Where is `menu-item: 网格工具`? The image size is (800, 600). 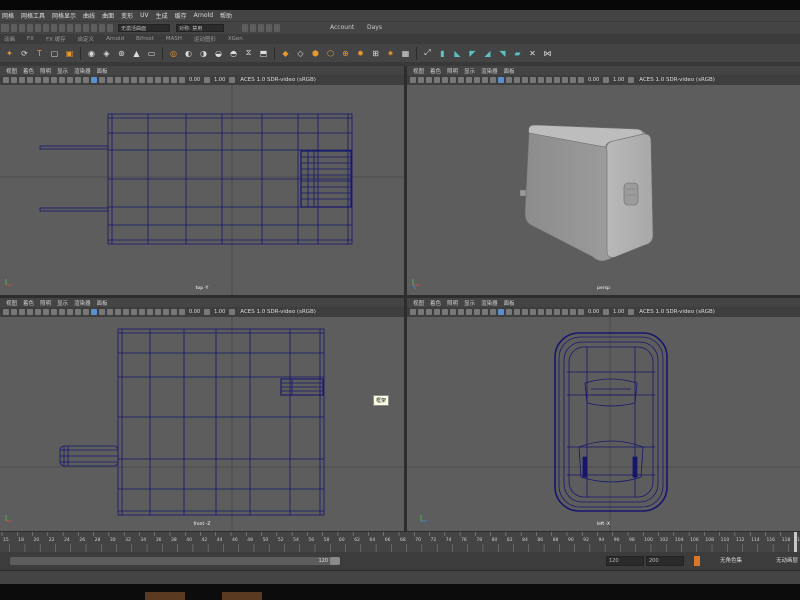 menu-item: 网格工具 is located at coordinates (33, 15).